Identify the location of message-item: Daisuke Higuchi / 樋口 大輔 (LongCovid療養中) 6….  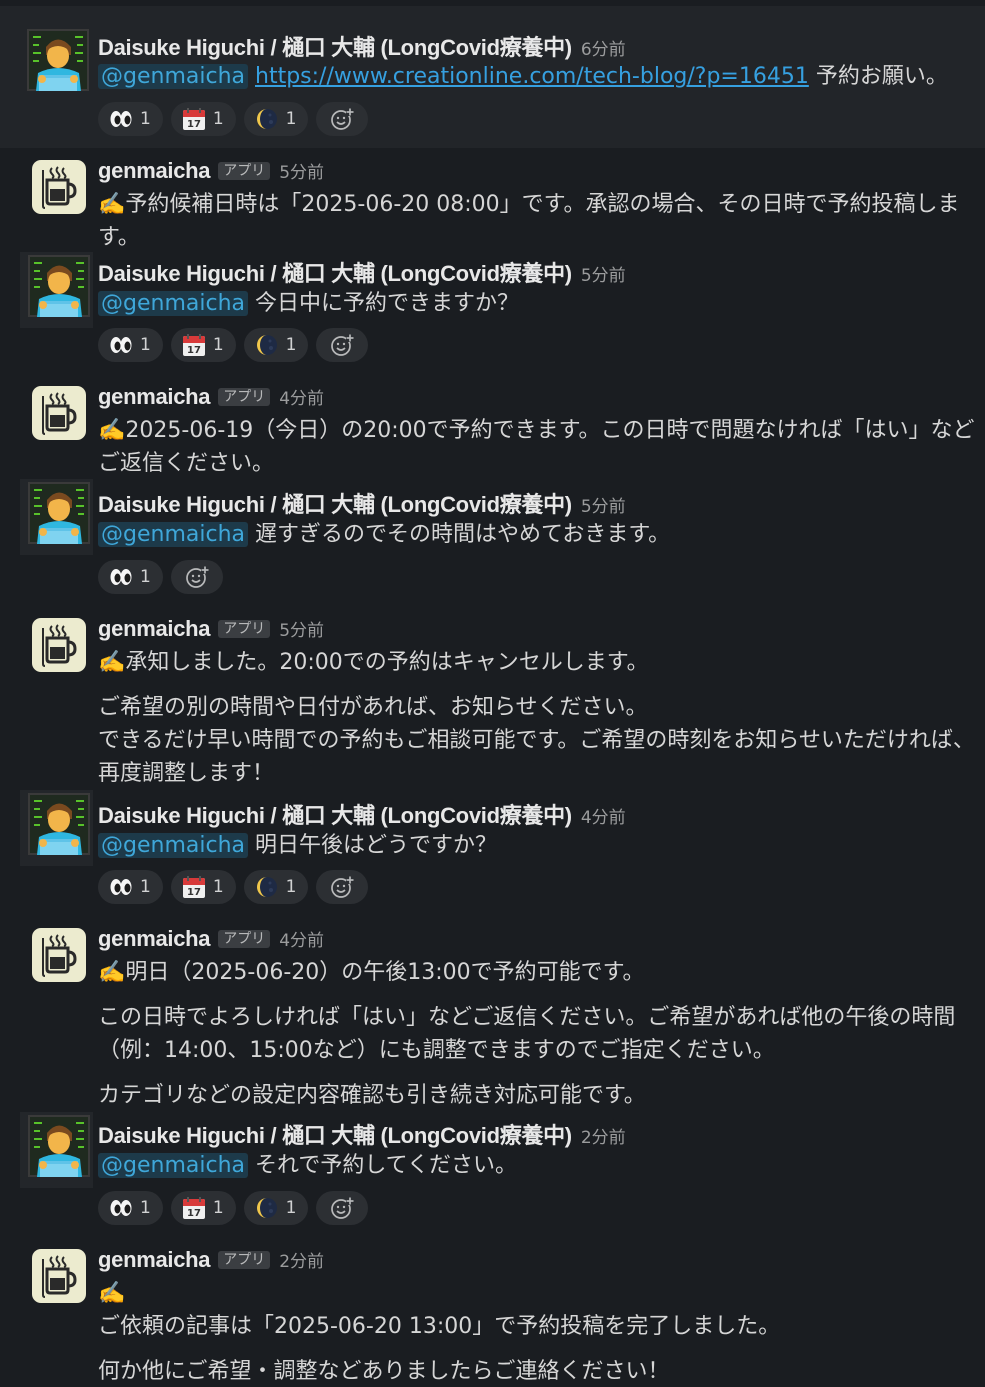
(492, 77).